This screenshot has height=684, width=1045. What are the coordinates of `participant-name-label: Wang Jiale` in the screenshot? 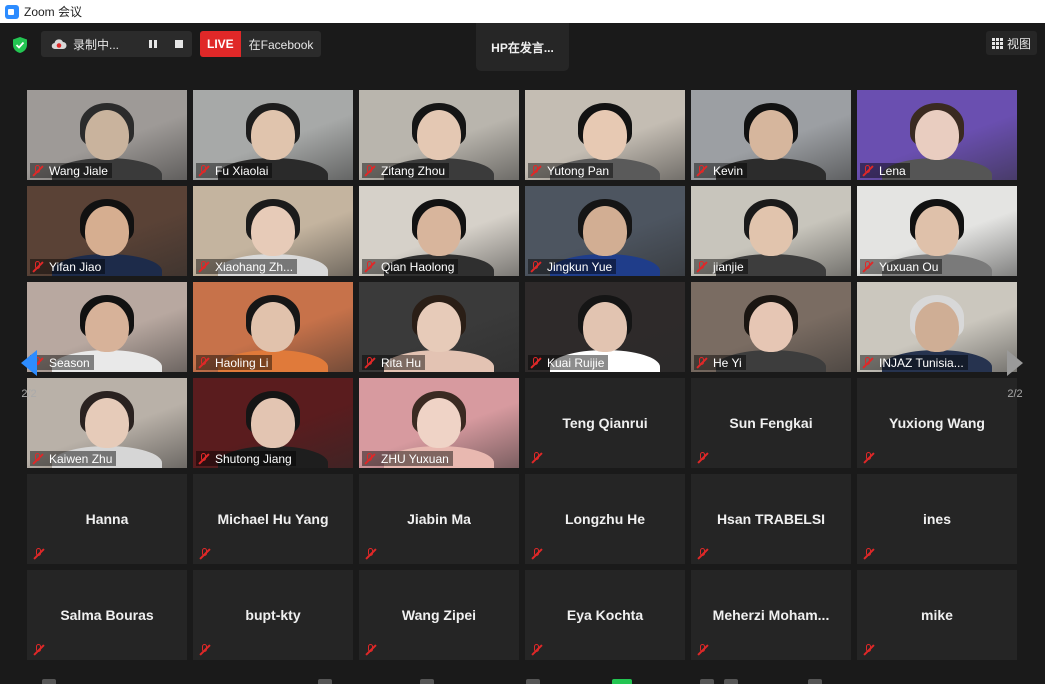 It's located at (71, 170).